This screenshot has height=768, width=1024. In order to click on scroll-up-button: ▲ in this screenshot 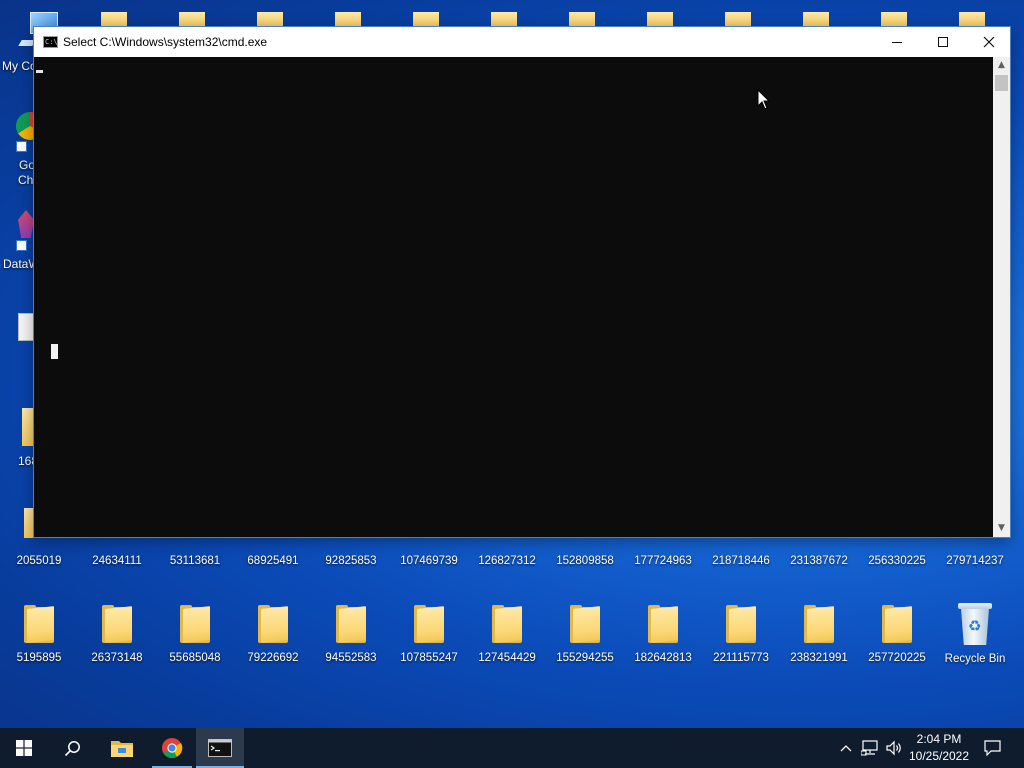, I will do `click(1001, 65)`.